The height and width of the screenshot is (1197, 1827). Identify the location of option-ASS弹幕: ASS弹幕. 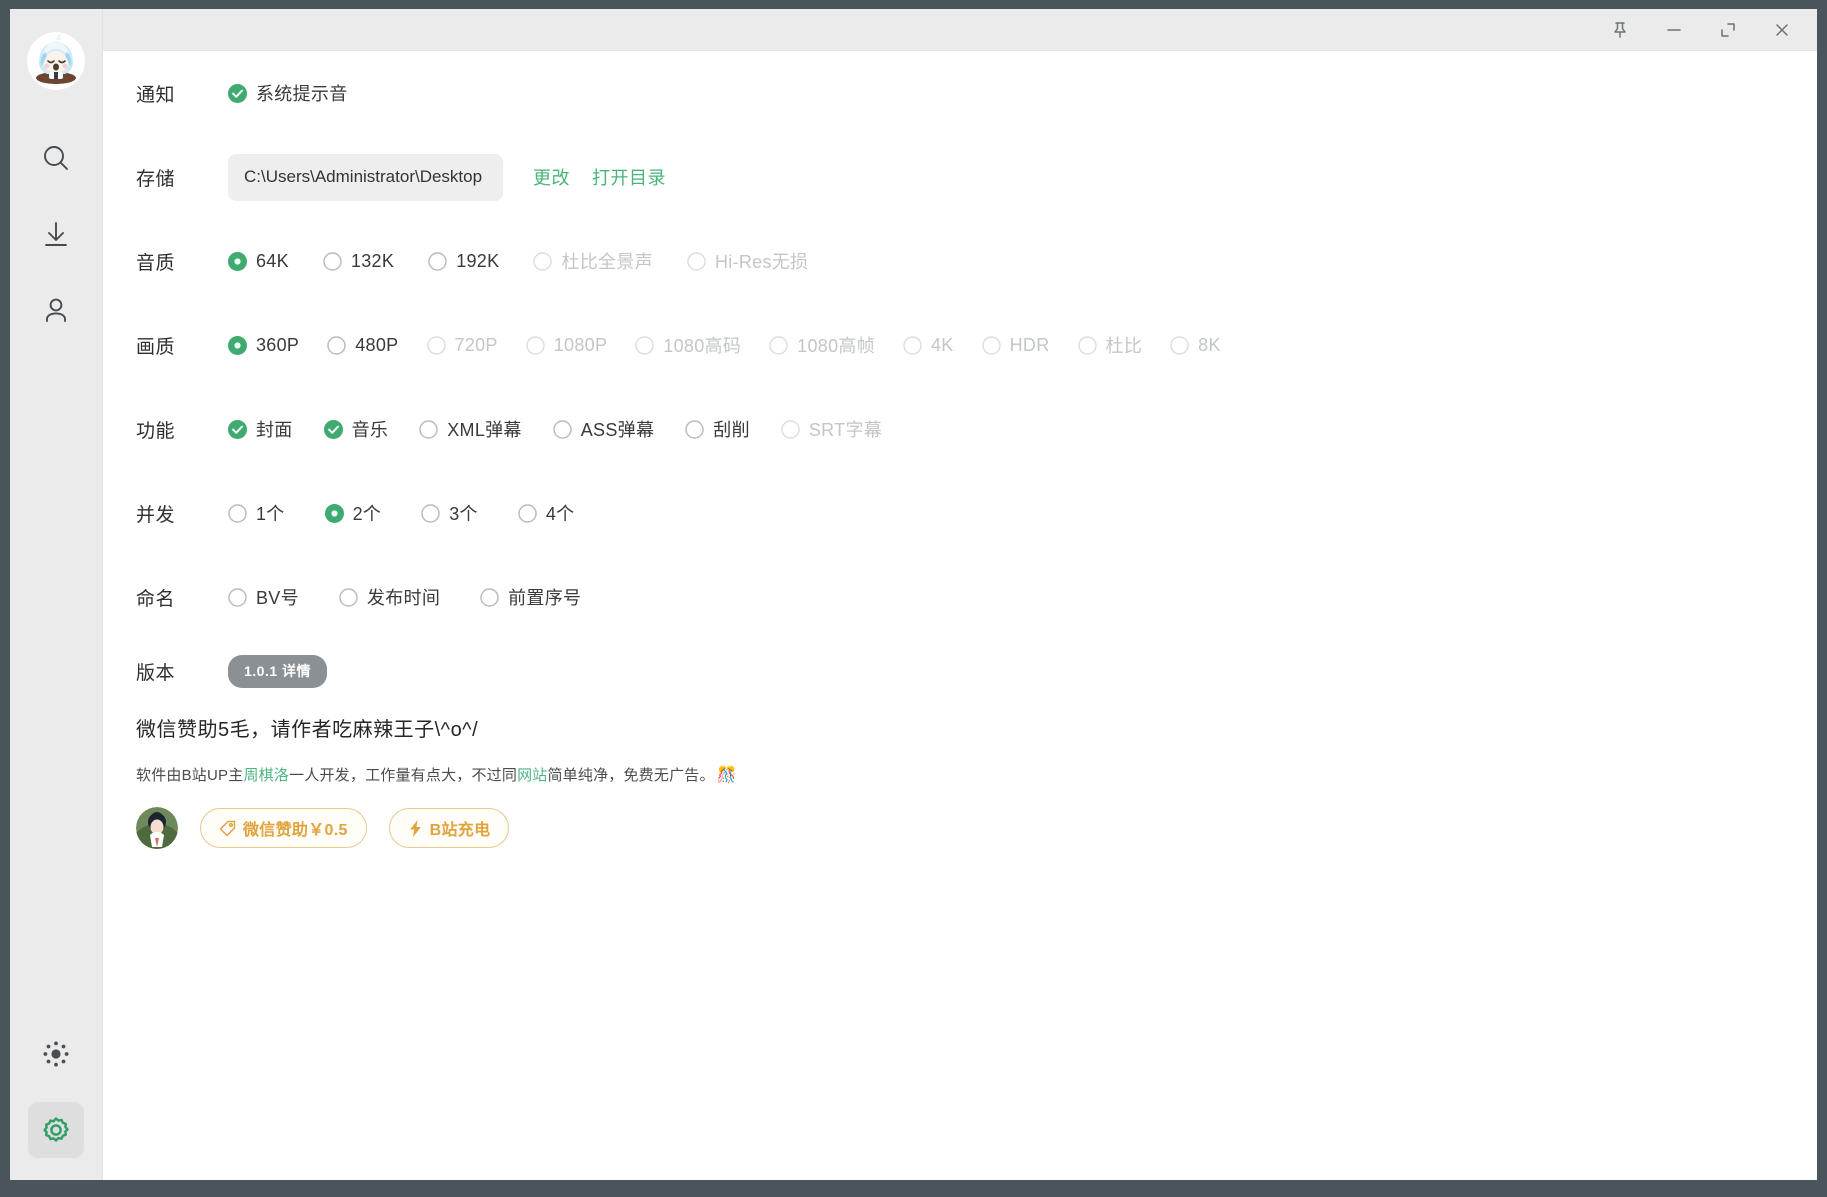
(603, 429).